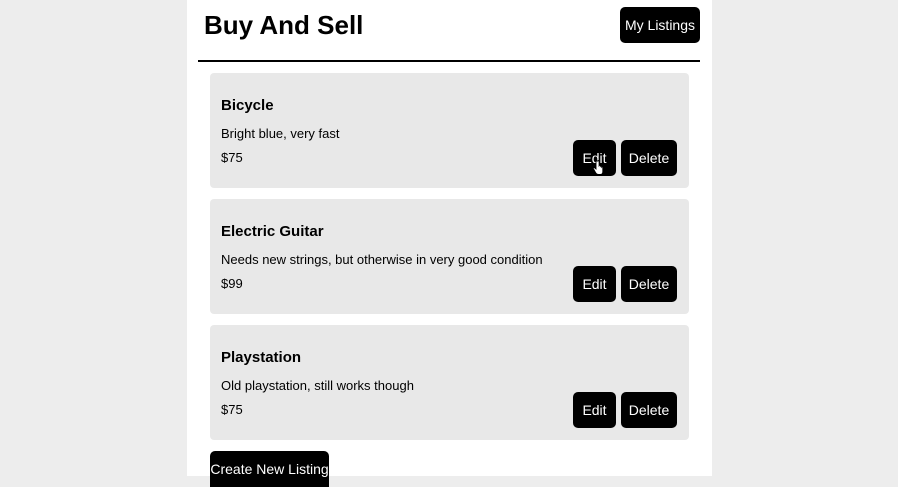 The width and height of the screenshot is (898, 487). What do you see at coordinates (660, 25) in the screenshot?
I see `my-listings-button: My Listings` at bounding box center [660, 25].